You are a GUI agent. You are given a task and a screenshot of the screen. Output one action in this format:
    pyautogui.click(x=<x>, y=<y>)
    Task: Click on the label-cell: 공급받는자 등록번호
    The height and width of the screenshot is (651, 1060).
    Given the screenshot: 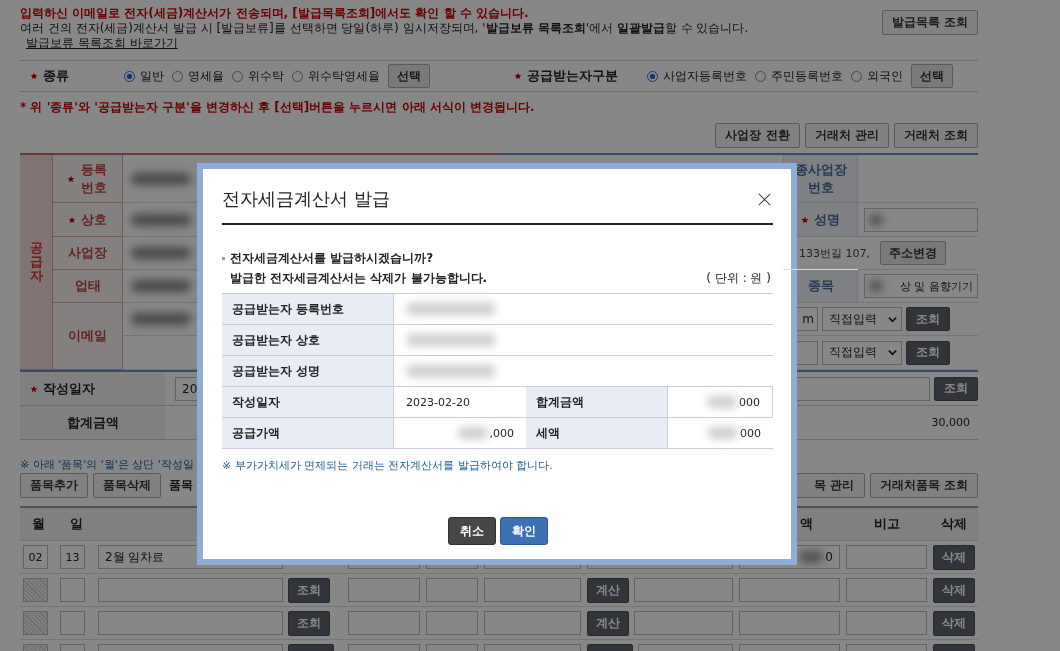 What is the action you would take?
    pyautogui.click(x=308, y=309)
    